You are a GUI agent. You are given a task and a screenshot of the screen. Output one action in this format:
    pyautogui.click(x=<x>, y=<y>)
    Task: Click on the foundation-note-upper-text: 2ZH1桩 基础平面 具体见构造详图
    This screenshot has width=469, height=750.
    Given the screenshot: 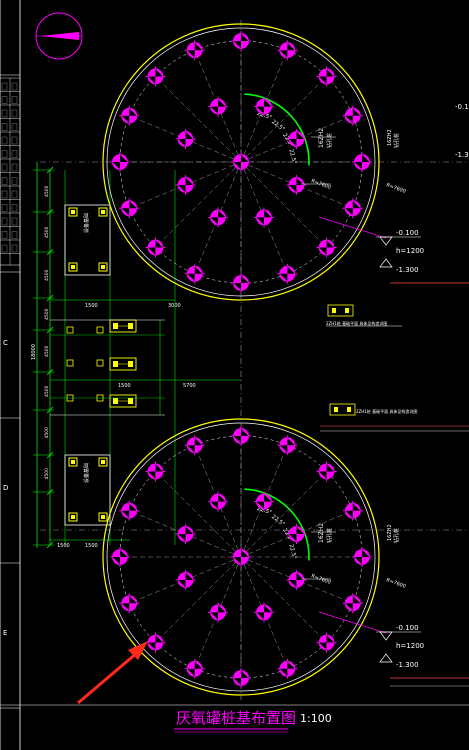 What is the action you would take?
    pyautogui.click(x=356, y=323)
    